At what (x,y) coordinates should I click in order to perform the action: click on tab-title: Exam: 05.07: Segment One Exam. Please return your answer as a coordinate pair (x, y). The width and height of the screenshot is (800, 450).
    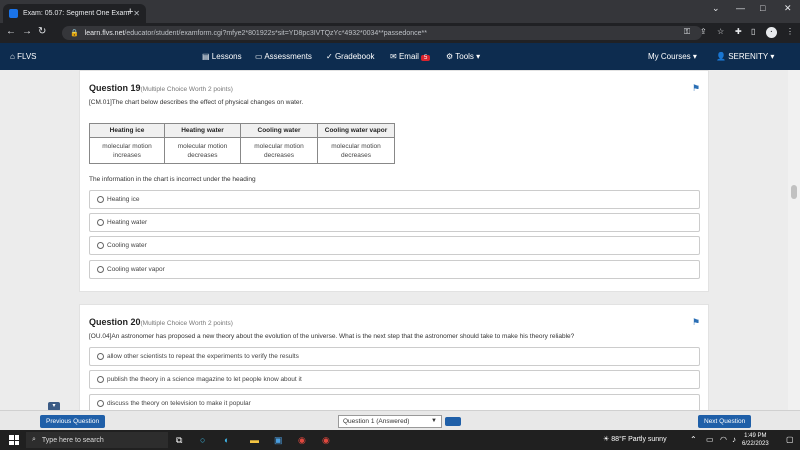
    Looking at the image, I should click on (76, 13).